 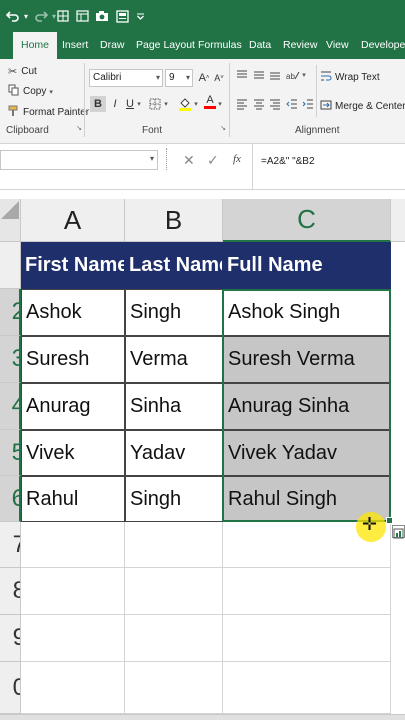 What do you see at coordinates (10, 359) in the screenshot?
I see `row-header-3: 3` at bounding box center [10, 359].